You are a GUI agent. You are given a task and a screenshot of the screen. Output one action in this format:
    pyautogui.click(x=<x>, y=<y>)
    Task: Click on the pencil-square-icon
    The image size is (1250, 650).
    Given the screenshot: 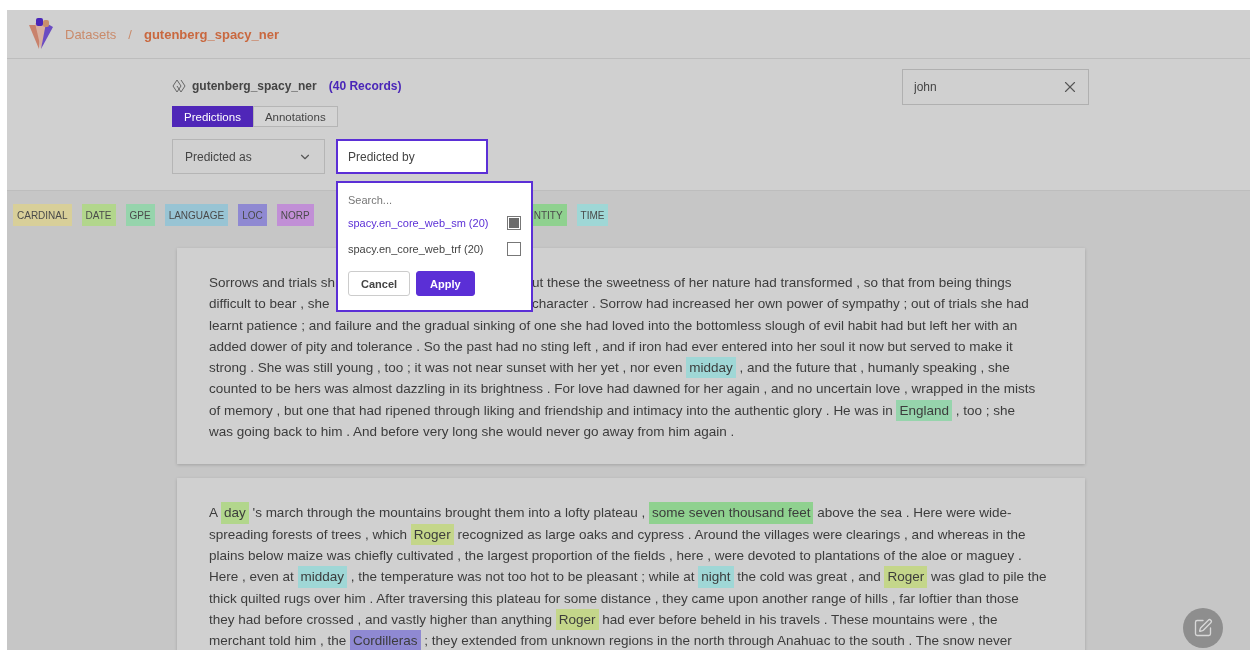 What is the action you would take?
    pyautogui.click(x=1203, y=628)
    